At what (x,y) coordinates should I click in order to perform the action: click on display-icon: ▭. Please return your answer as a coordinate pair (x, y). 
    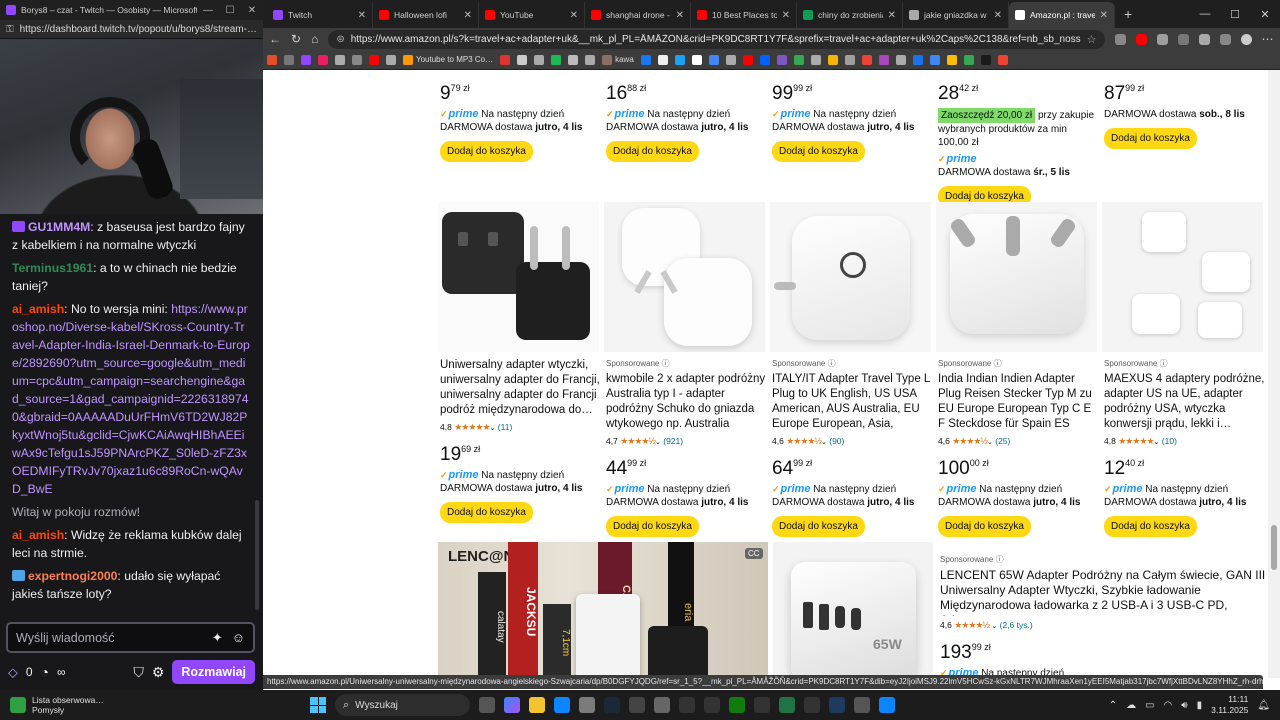
    Looking at the image, I should click on (1149, 705).